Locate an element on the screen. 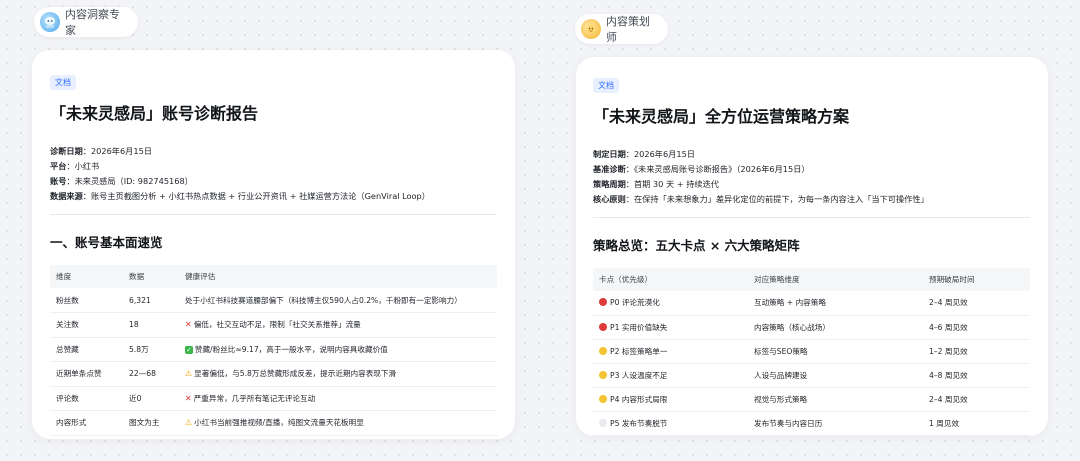 Image resolution: width=1080 pixels, height=461 pixels. cell-data: 6,321 is located at coordinates (151, 300).